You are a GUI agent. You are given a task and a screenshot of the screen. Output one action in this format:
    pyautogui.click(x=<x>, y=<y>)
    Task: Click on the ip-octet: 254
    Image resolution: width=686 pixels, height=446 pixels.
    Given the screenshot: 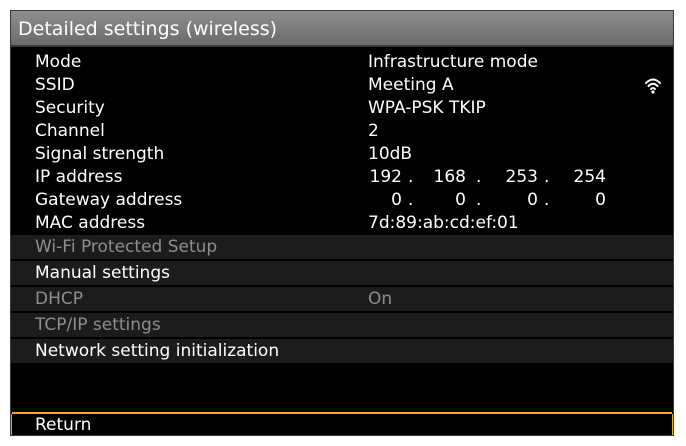 What is the action you would take?
    pyautogui.click(x=589, y=177)
    